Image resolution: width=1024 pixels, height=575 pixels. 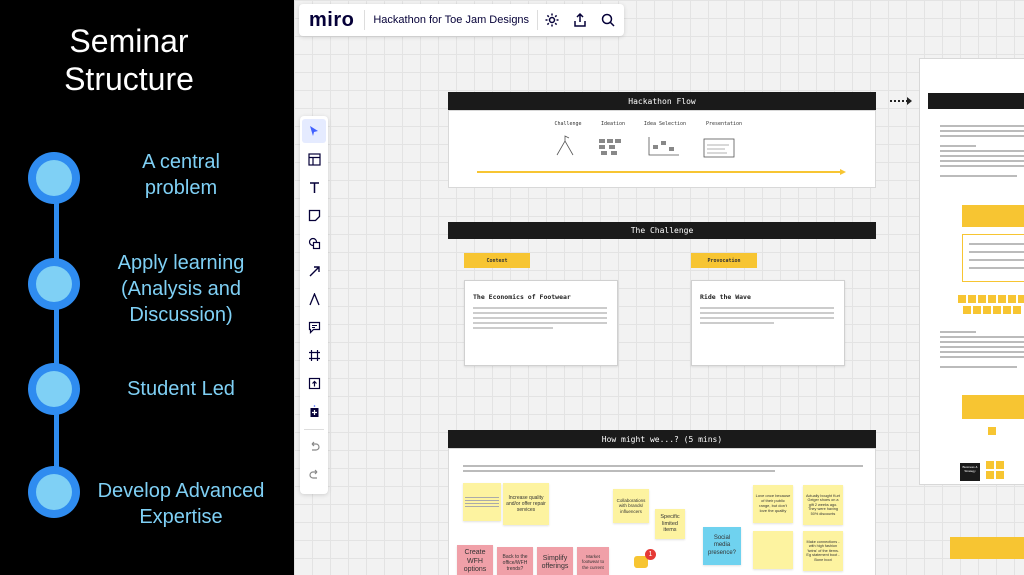 I want to click on flow-illustrations, so click(x=645, y=146).